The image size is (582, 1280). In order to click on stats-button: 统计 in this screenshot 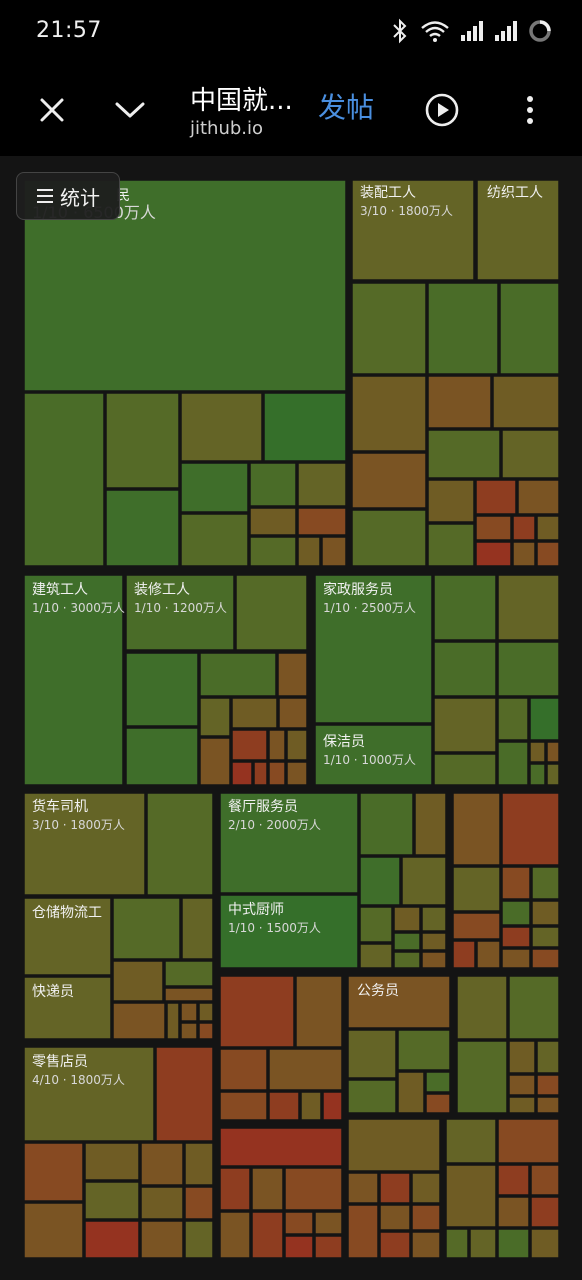, I will do `click(68, 196)`.